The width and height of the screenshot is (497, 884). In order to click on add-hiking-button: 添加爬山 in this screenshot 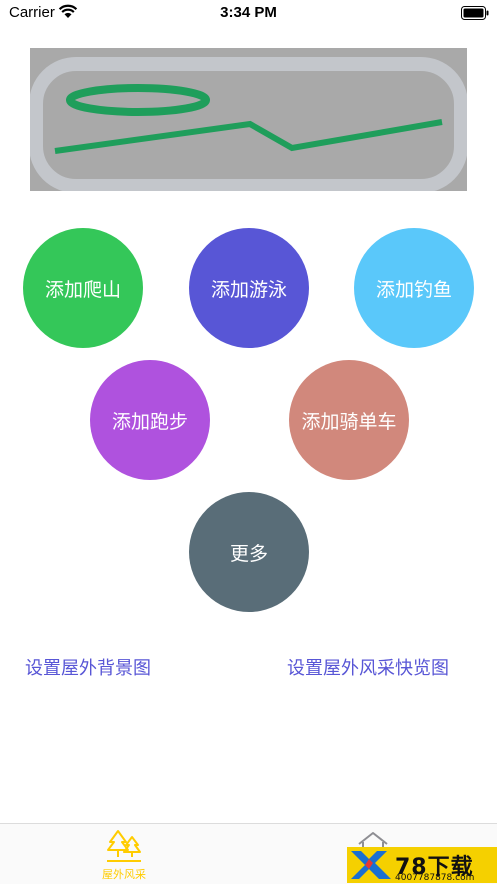, I will do `click(83, 288)`.